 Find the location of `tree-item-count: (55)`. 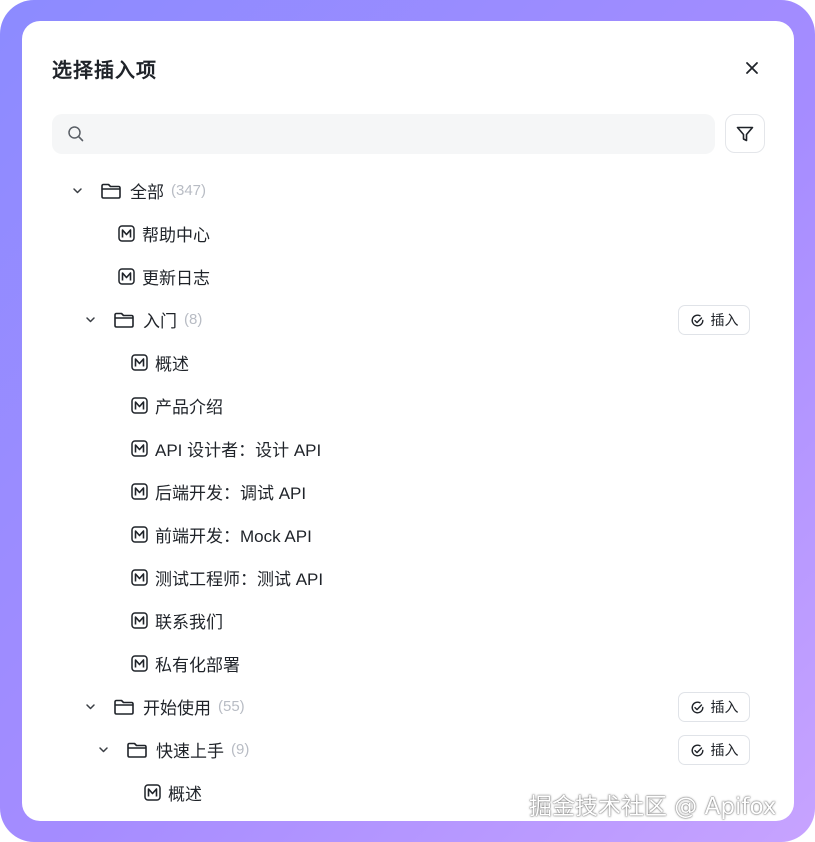

tree-item-count: (55) is located at coordinates (231, 706).